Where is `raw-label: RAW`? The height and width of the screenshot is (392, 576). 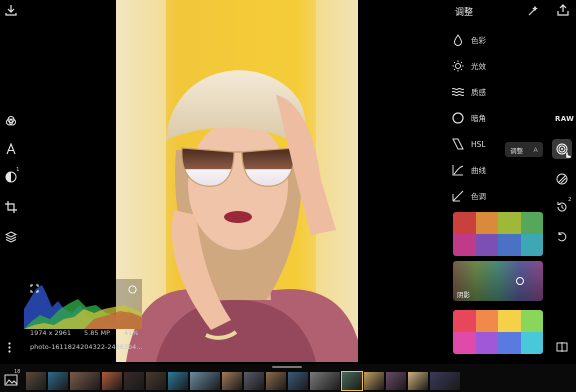
raw-label: RAW is located at coordinates (564, 119).